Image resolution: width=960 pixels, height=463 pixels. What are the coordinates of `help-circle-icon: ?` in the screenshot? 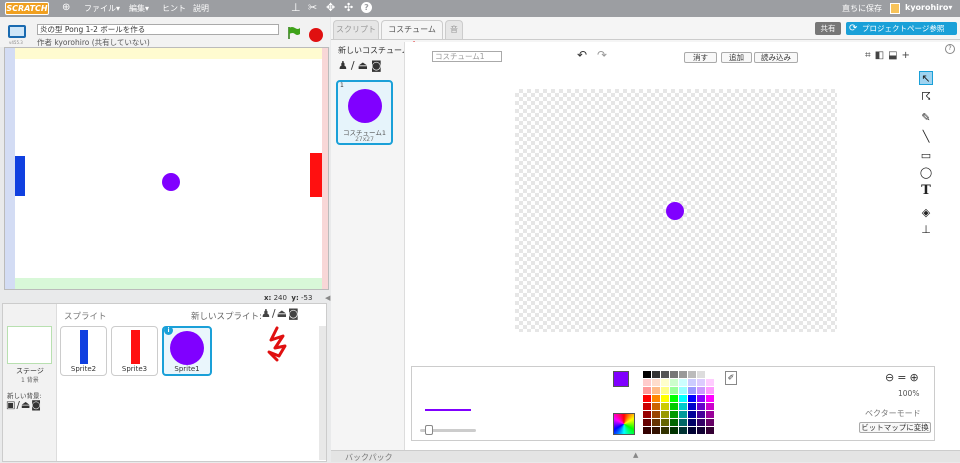 It's located at (950, 49).